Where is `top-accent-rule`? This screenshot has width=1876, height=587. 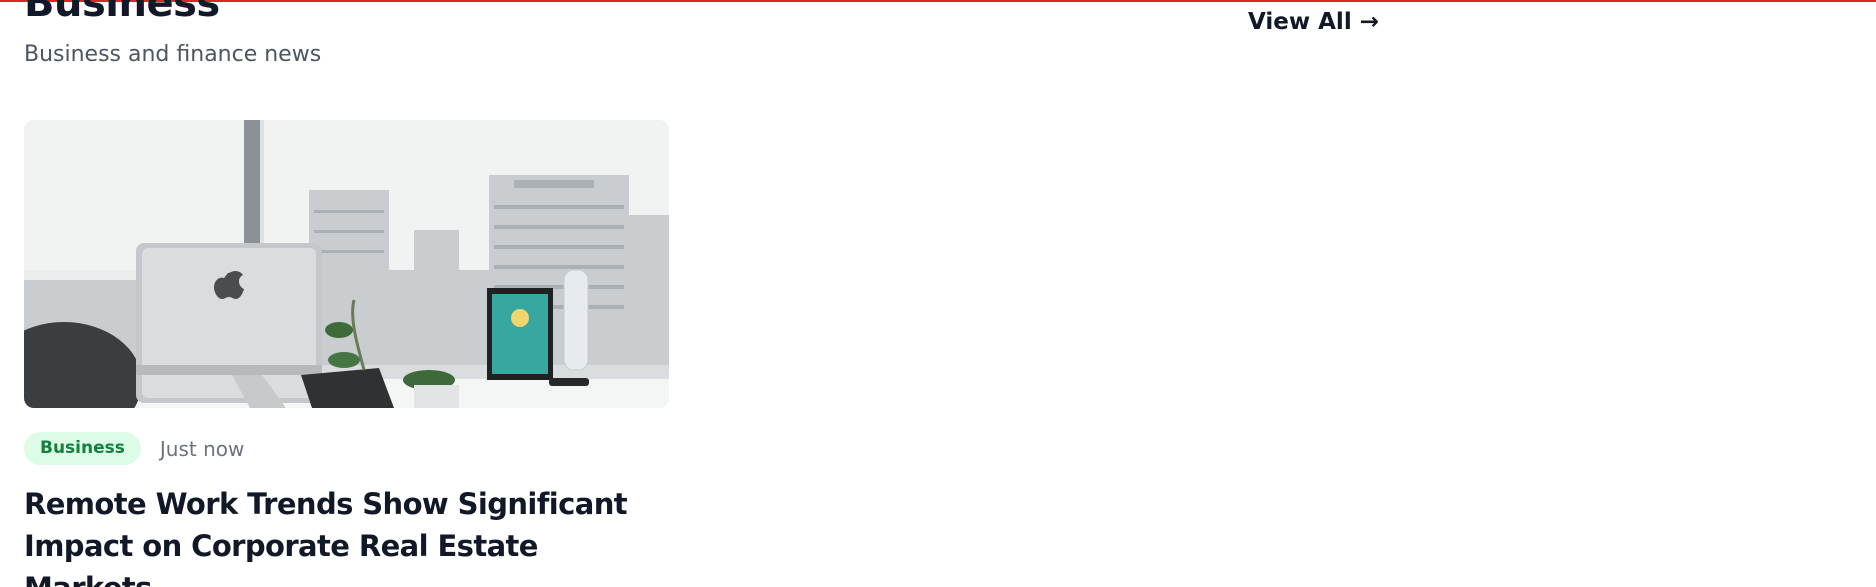 top-accent-rule is located at coordinates (938, 1).